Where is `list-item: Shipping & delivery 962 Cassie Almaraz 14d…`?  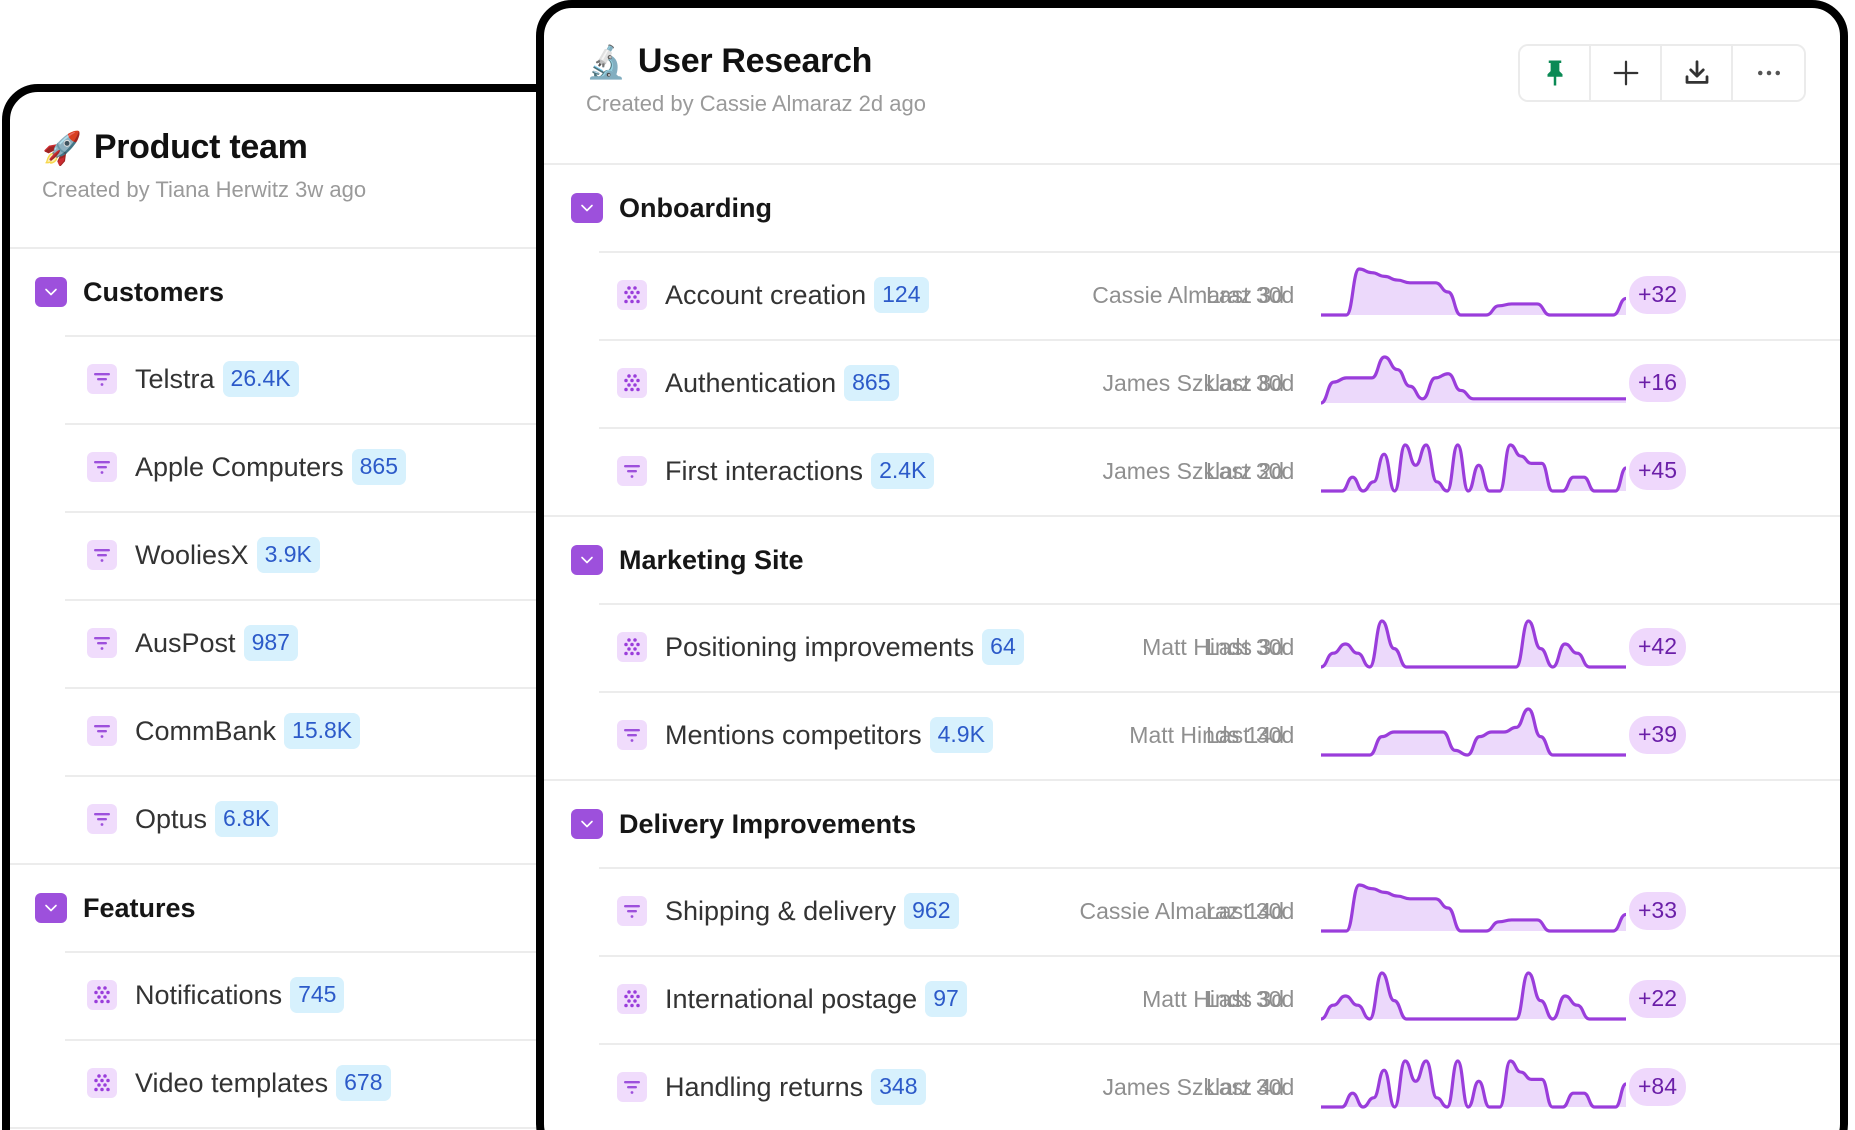 list-item: Shipping & delivery 962 Cassie Almaraz 14d… is located at coordinates (1192, 911).